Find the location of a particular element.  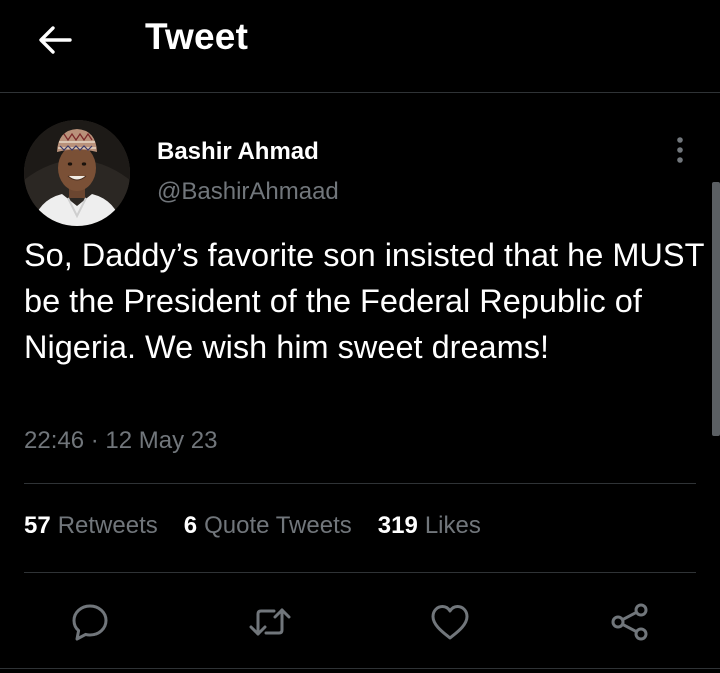

avatar is located at coordinates (77, 173).